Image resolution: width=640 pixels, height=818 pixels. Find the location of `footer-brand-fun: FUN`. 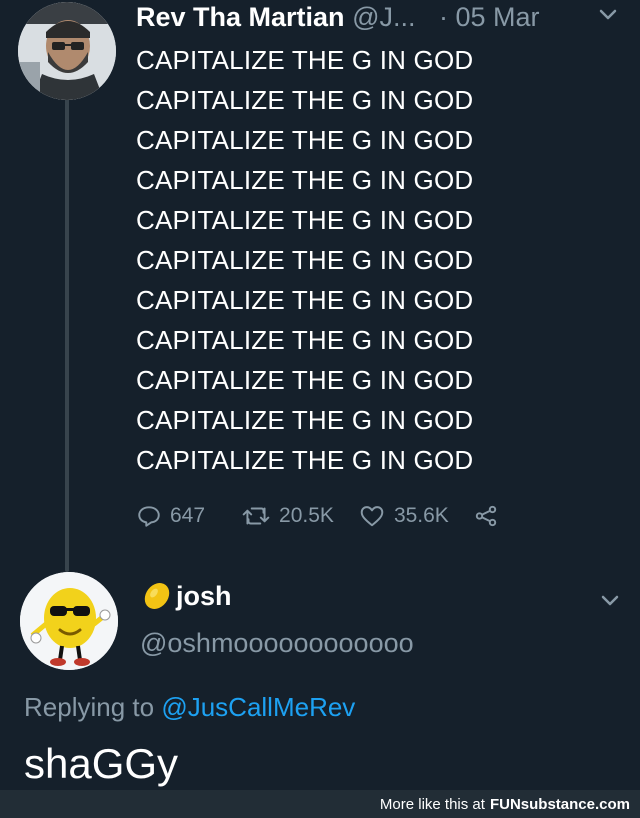

footer-brand-fun: FUN is located at coordinates (505, 804).